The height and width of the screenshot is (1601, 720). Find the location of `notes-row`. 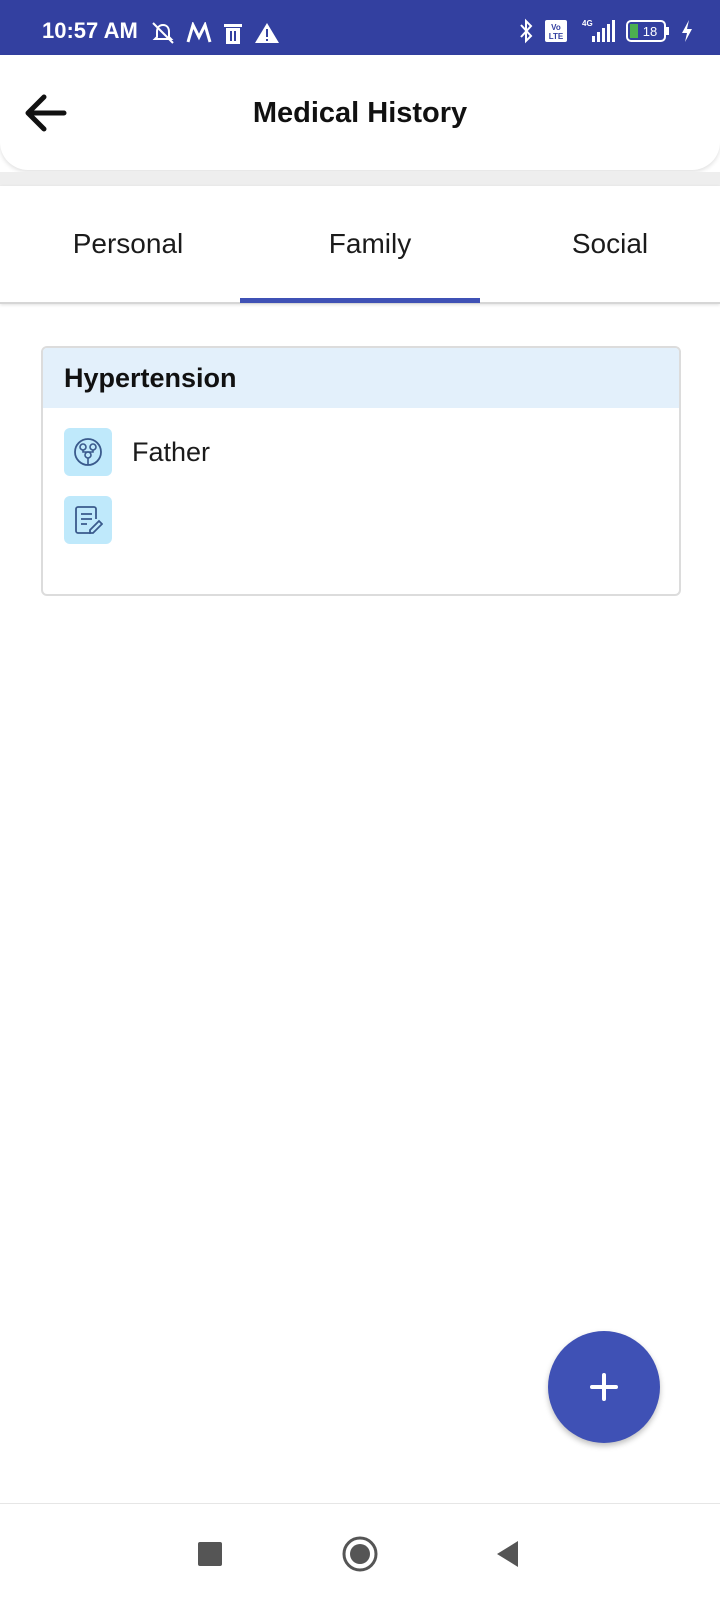

notes-row is located at coordinates (98, 520).